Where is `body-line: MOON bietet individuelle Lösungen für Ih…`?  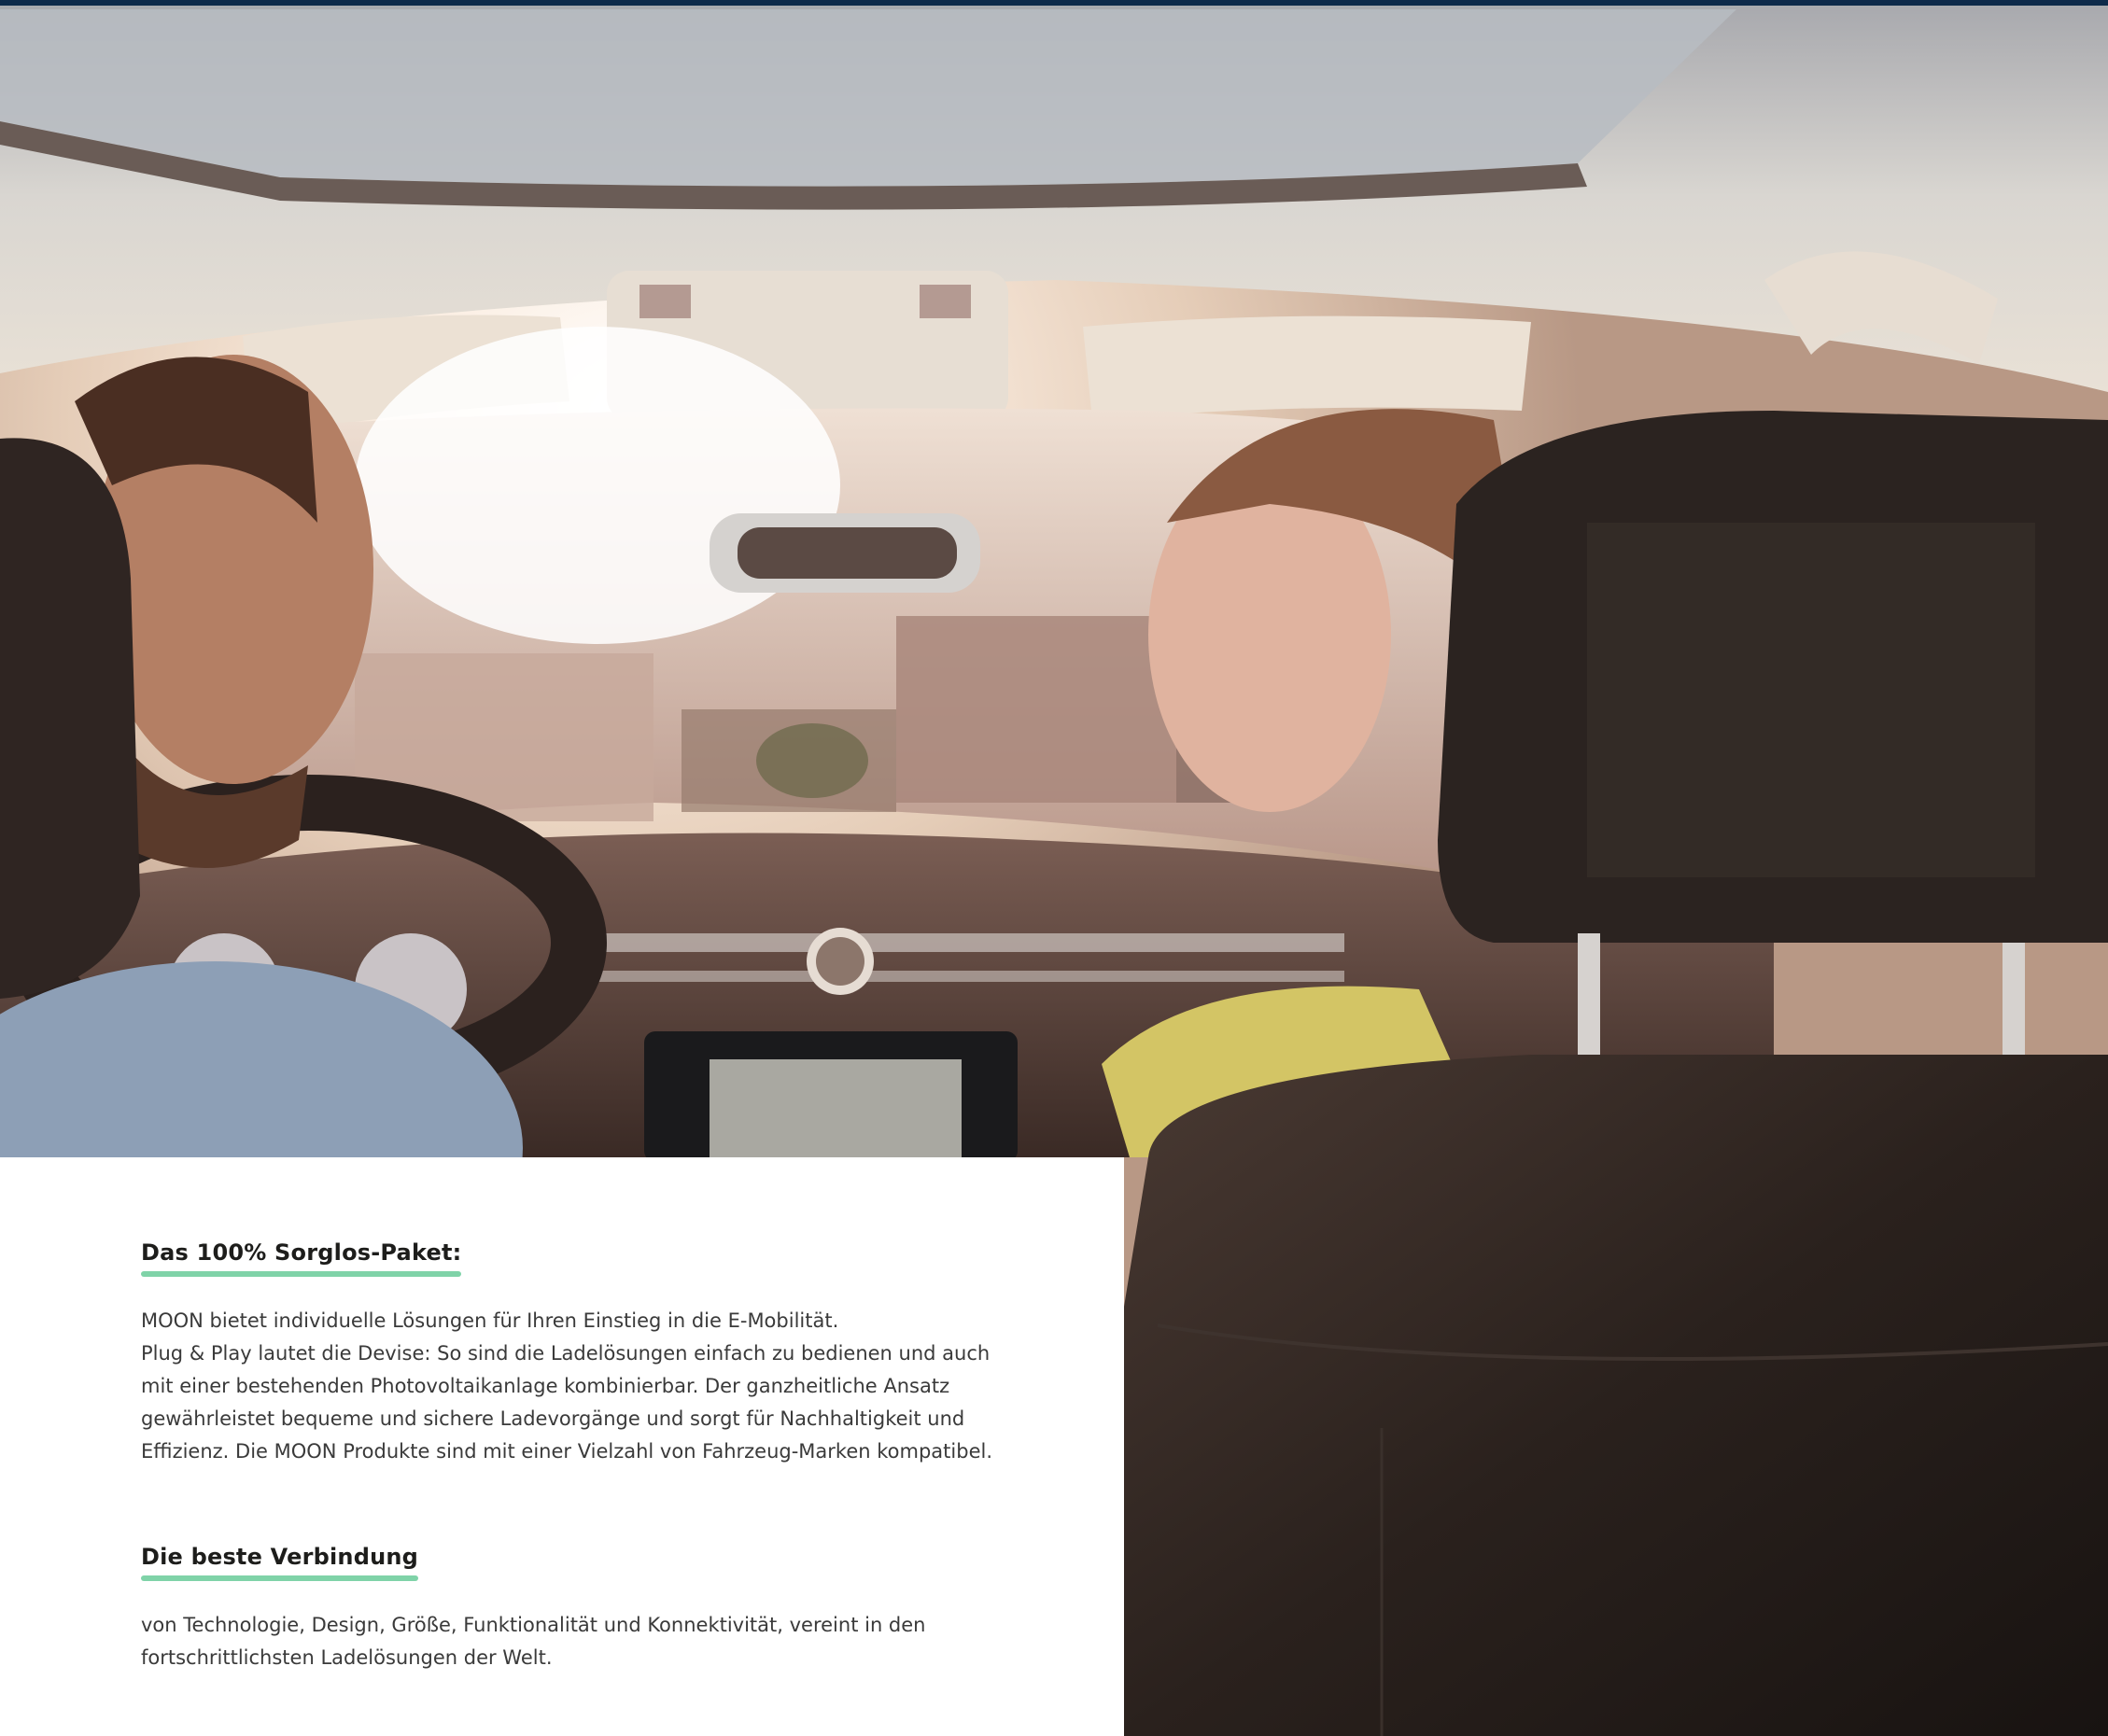
body-line: MOON bietet individuelle Lösungen für Ih… is located at coordinates (490, 1320).